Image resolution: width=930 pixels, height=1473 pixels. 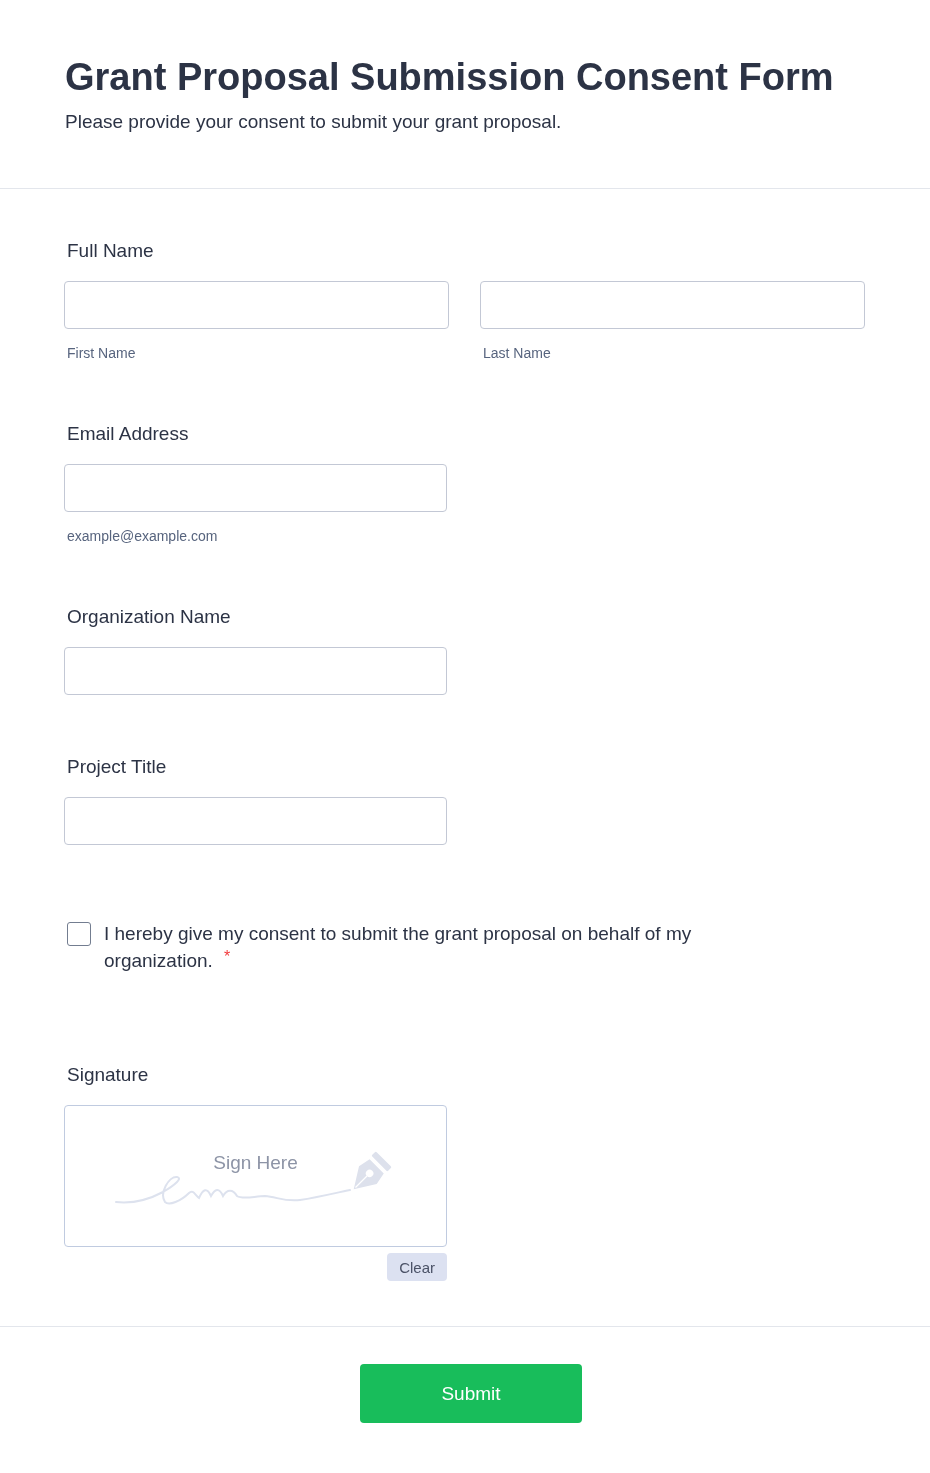 I want to click on field-sublabel: example@example.com, so click(x=142, y=536).